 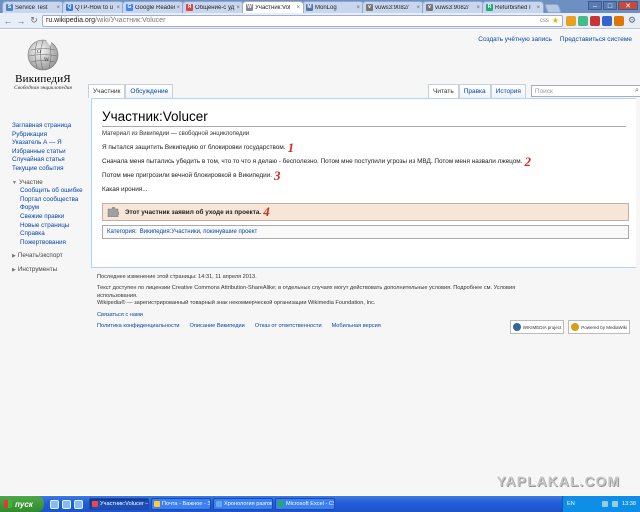 I want to click on reload-icon: ↻, so click(x=34, y=20).